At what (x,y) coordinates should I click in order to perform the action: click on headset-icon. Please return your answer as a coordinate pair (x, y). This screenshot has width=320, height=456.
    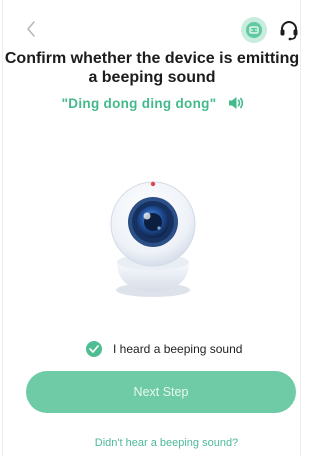
    Looking at the image, I should click on (289, 31).